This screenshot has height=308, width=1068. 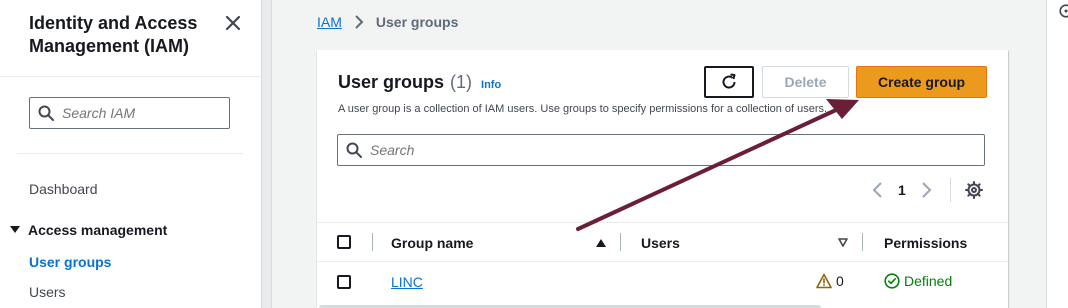 I want to click on check-circle-icon, so click(x=892, y=281).